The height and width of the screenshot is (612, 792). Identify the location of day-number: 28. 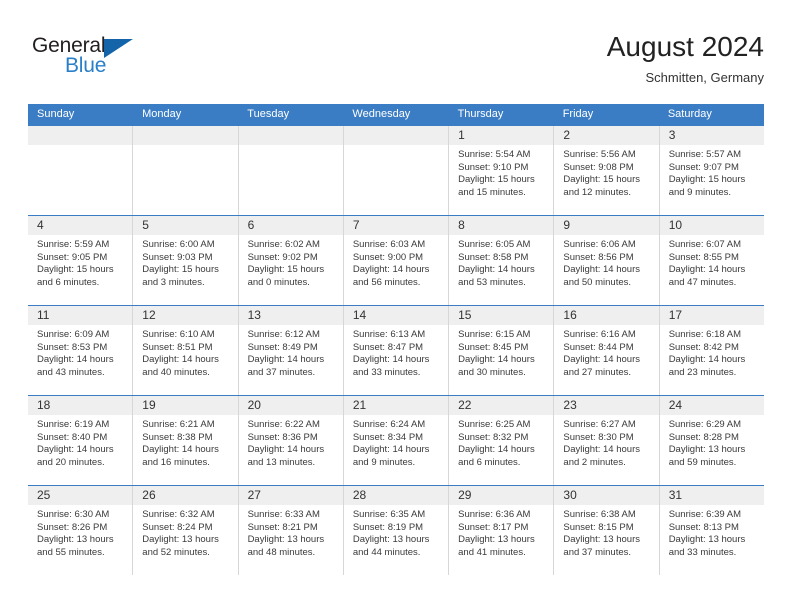
(359, 495).